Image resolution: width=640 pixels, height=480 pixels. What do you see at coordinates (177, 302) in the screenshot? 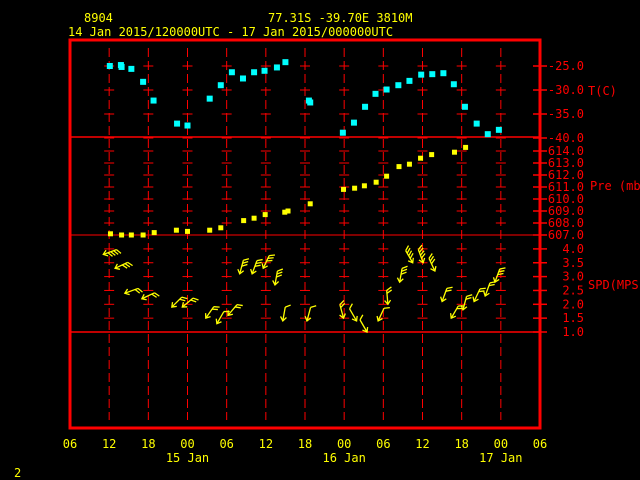
I see `wind-arrow-shaft` at bounding box center [177, 302].